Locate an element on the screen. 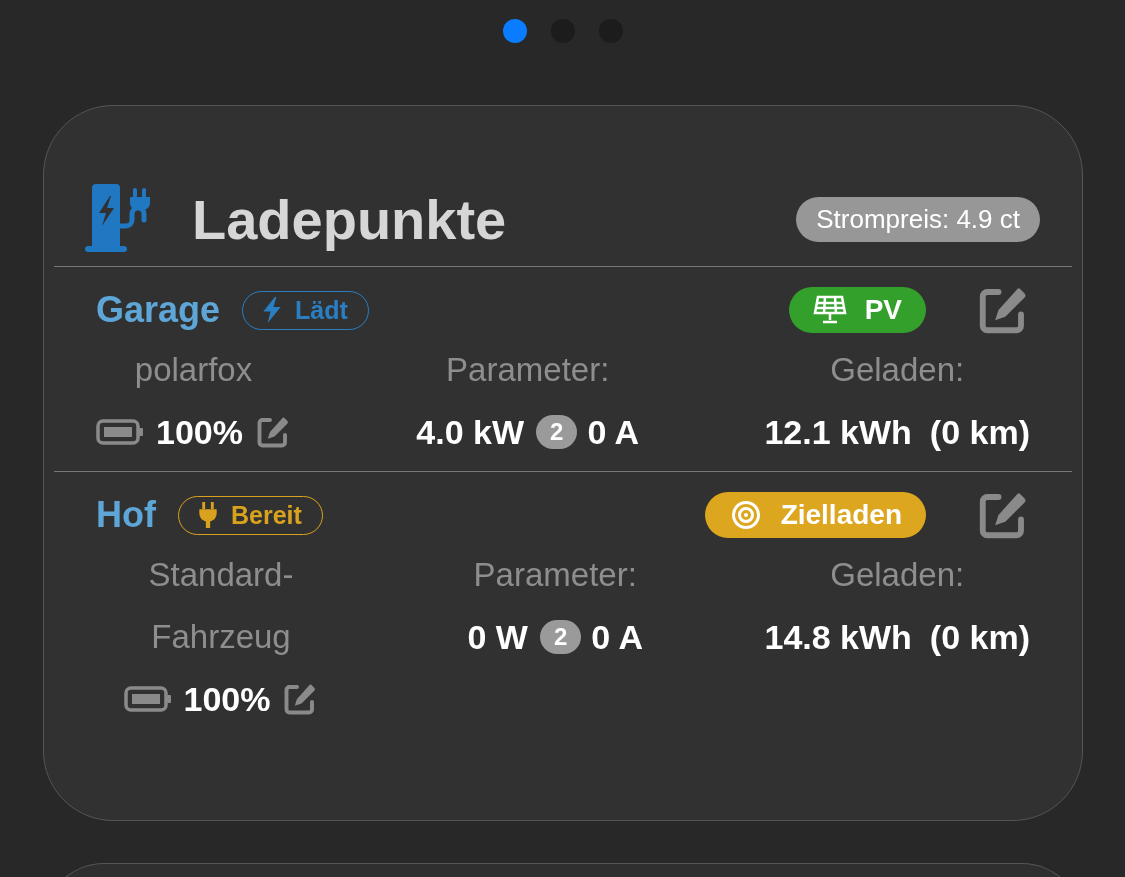 The image size is (1125, 877). mode-button: Zielladen is located at coordinates (815, 515).